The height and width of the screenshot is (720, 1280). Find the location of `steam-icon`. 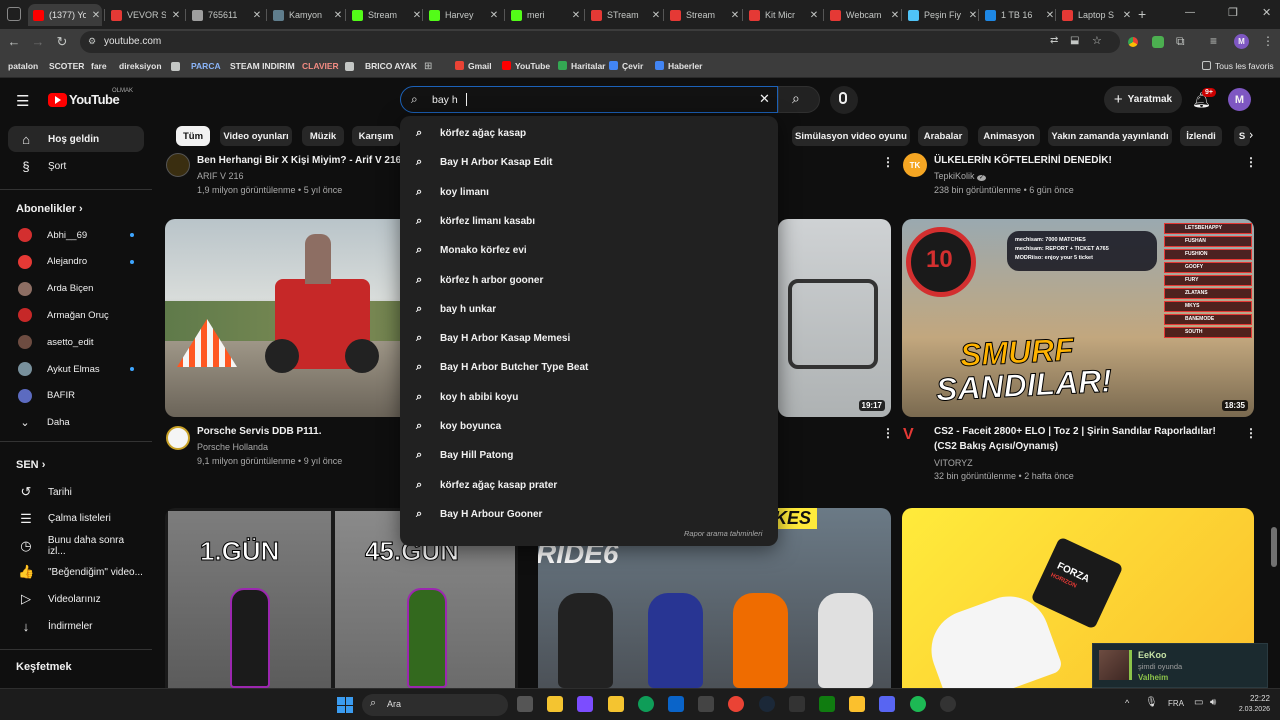

steam-icon is located at coordinates (766, 704).